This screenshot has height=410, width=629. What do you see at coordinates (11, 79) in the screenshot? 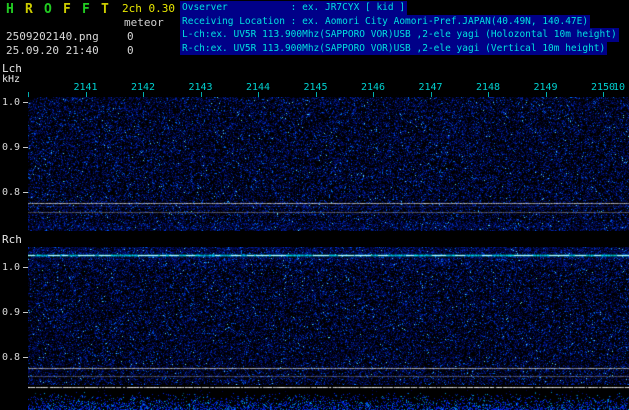
I see `frequency-unit-label: kHz` at bounding box center [11, 79].